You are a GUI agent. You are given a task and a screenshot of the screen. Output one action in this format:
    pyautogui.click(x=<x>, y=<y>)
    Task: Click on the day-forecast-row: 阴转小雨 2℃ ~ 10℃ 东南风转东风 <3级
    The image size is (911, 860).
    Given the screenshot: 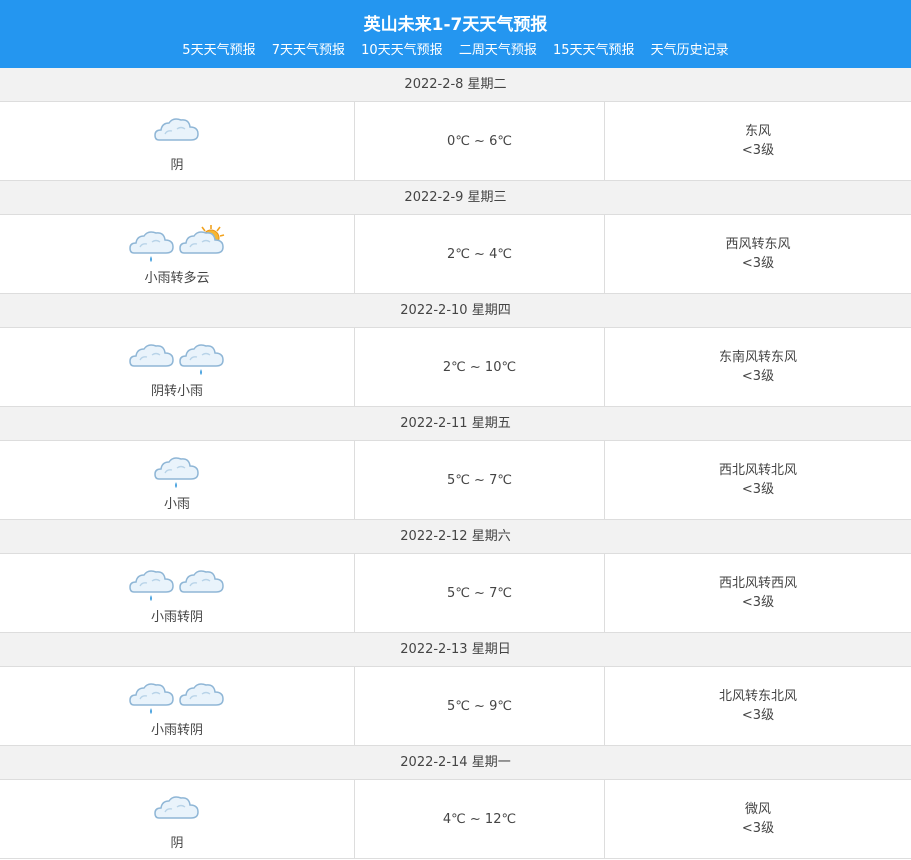 What is the action you would take?
    pyautogui.click(x=455, y=367)
    